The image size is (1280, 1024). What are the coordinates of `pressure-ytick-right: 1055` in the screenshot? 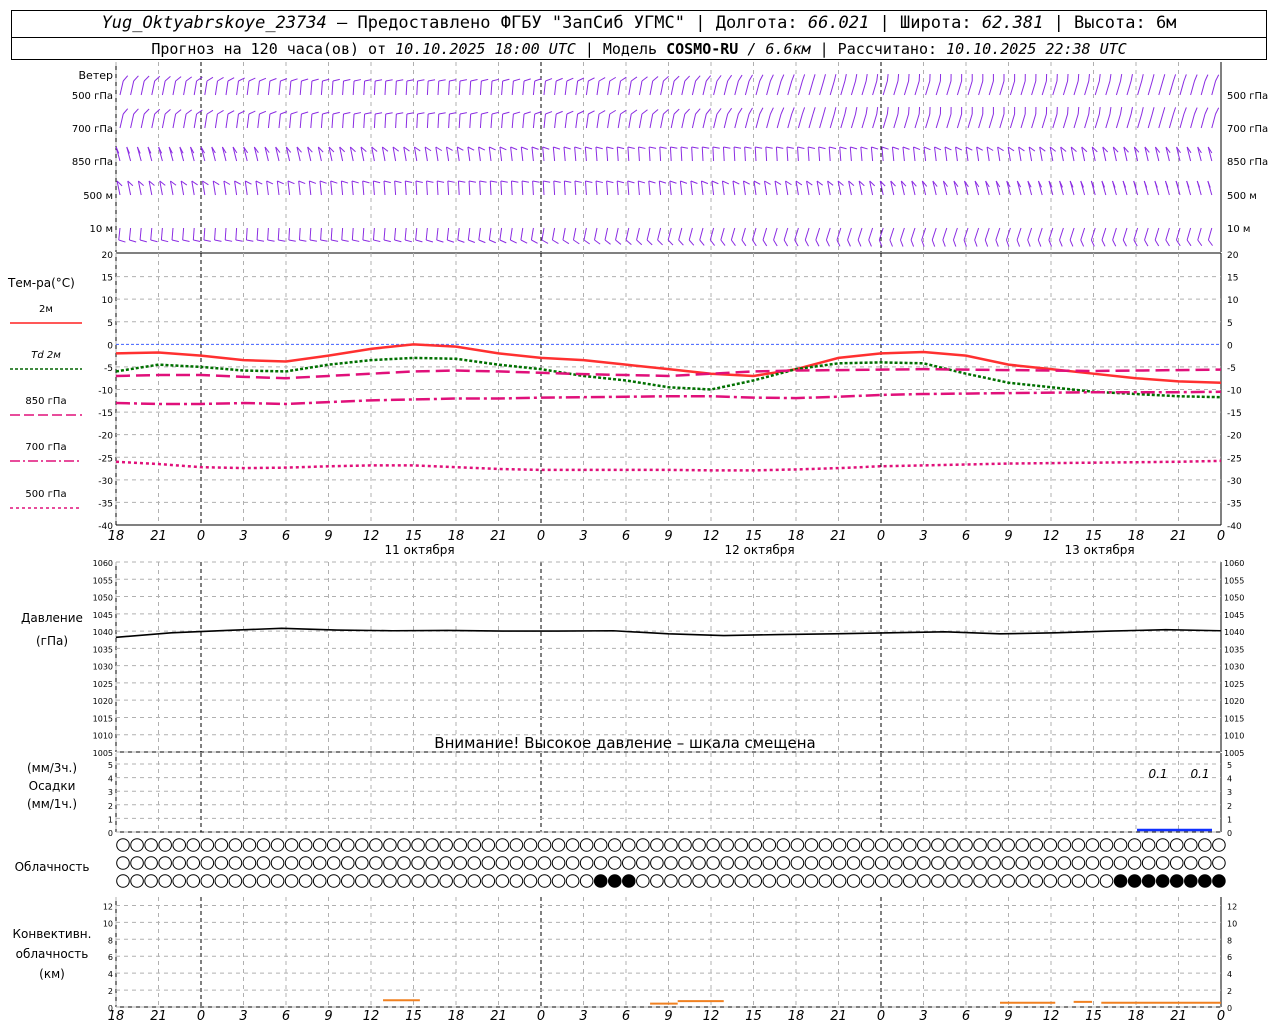 It's located at (1234, 580).